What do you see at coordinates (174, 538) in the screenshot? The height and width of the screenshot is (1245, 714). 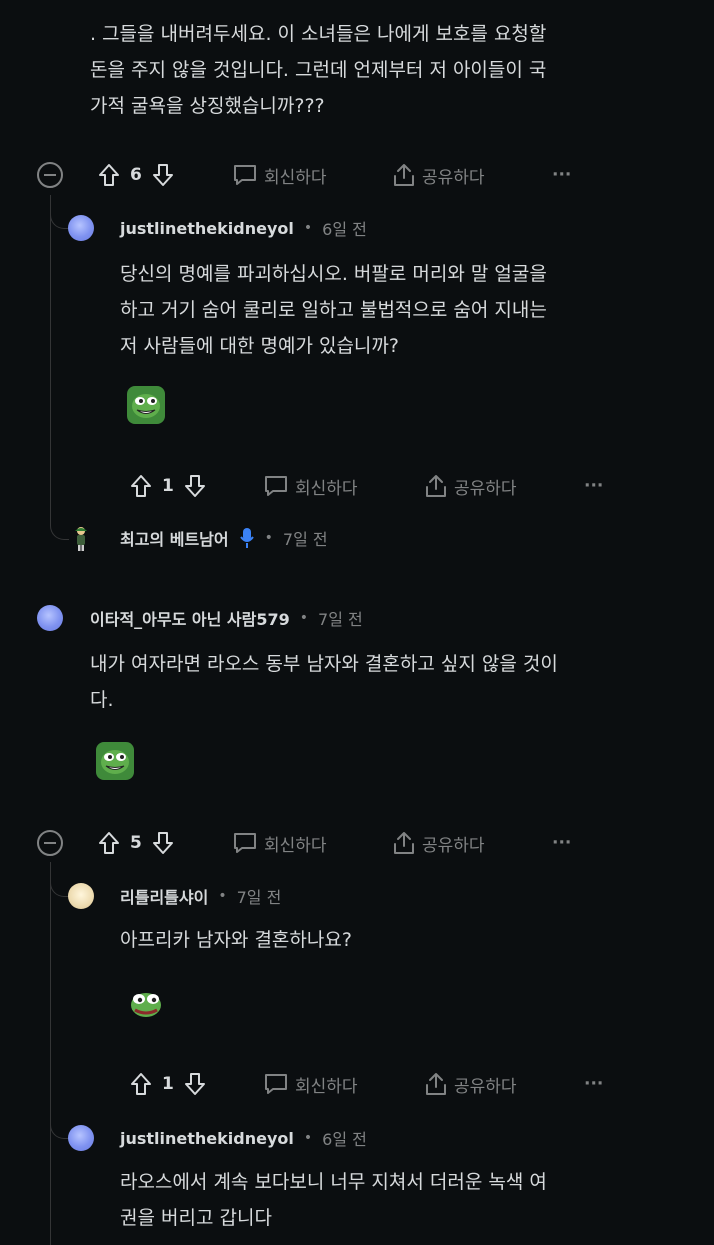 I see `username: 최고의 베트남어` at bounding box center [174, 538].